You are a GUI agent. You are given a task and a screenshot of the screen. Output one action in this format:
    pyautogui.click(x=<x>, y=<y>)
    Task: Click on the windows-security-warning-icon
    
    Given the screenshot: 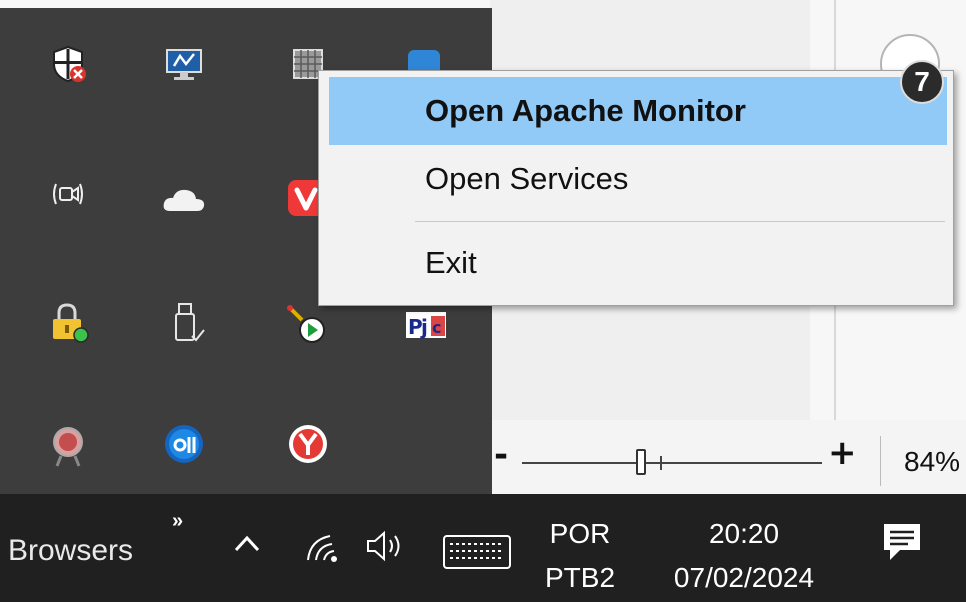 What is the action you would take?
    pyautogui.click(x=68, y=64)
    